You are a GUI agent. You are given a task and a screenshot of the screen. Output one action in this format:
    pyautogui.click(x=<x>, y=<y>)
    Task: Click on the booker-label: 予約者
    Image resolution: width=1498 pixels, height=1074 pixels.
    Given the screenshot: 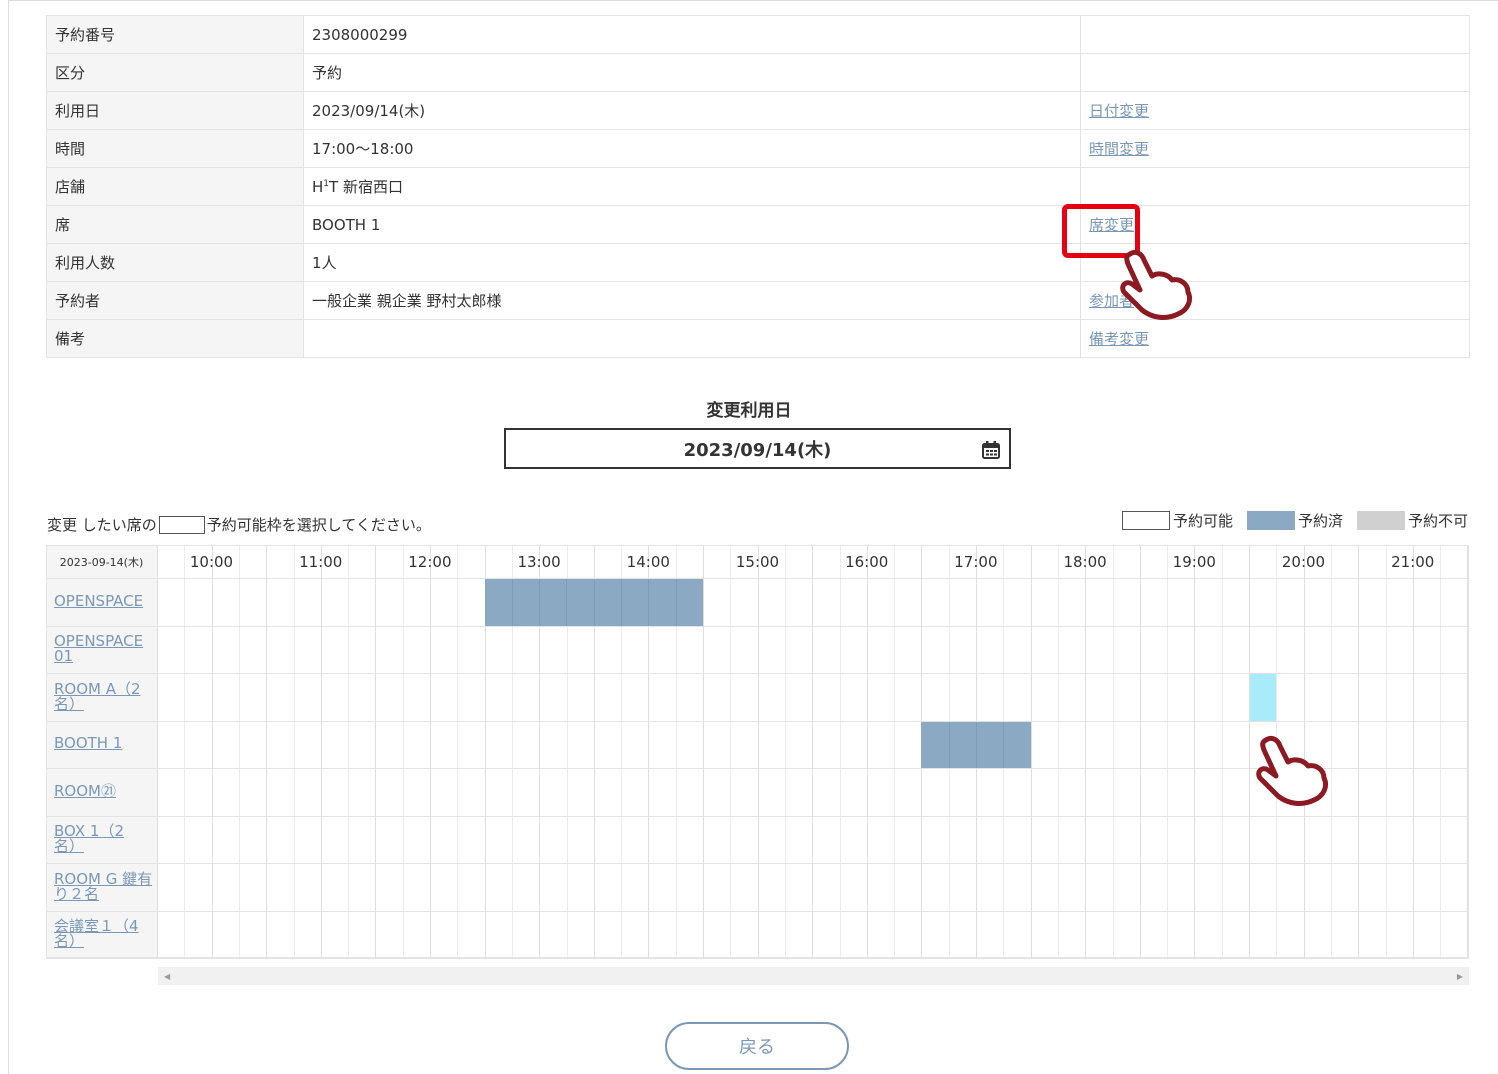 What is the action you would take?
    pyautogui.click(x=175, y=300)
    